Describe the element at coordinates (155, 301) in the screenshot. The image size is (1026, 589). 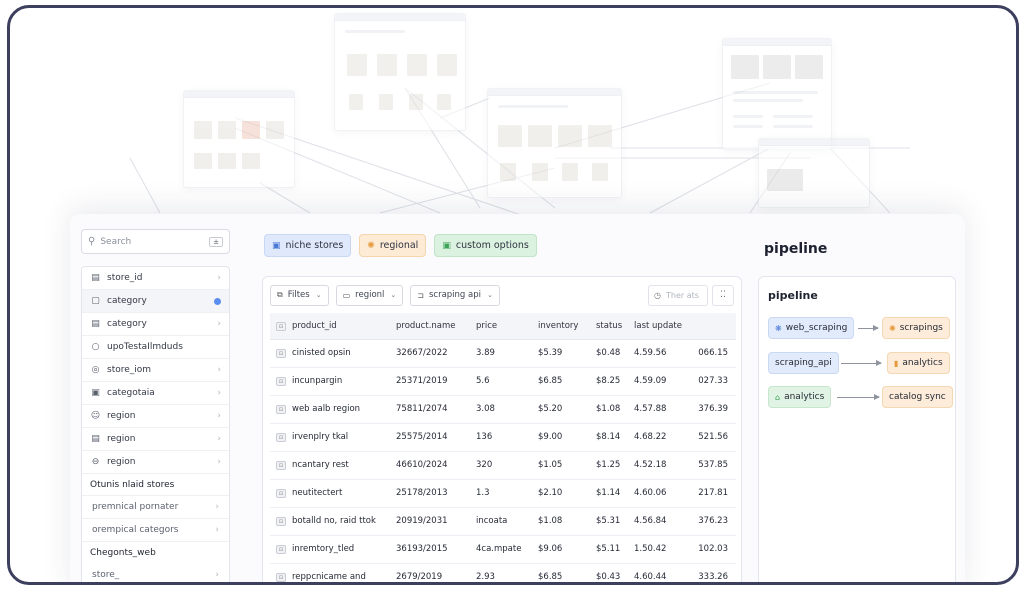
I see `sidebar-item: ▢ category` at that location.